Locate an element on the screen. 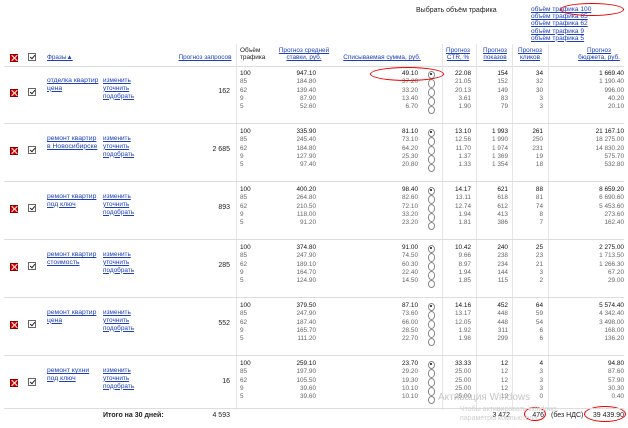 The image size is (628, 428). sub-column: 100 85 62 9 5 is located at coordinates (249, 148).